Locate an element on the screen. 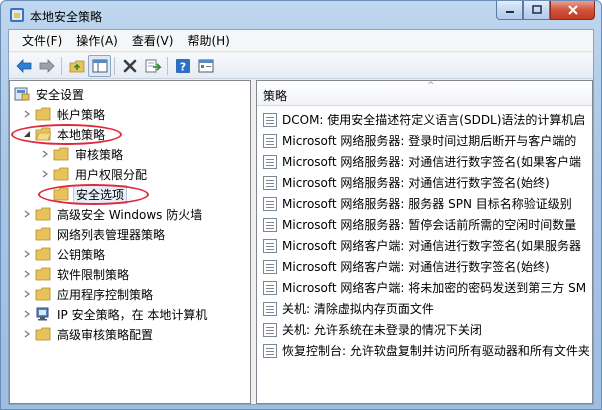 The height and width of the screenshot is (410, 602). back-button is located at coordinates (23, 66).